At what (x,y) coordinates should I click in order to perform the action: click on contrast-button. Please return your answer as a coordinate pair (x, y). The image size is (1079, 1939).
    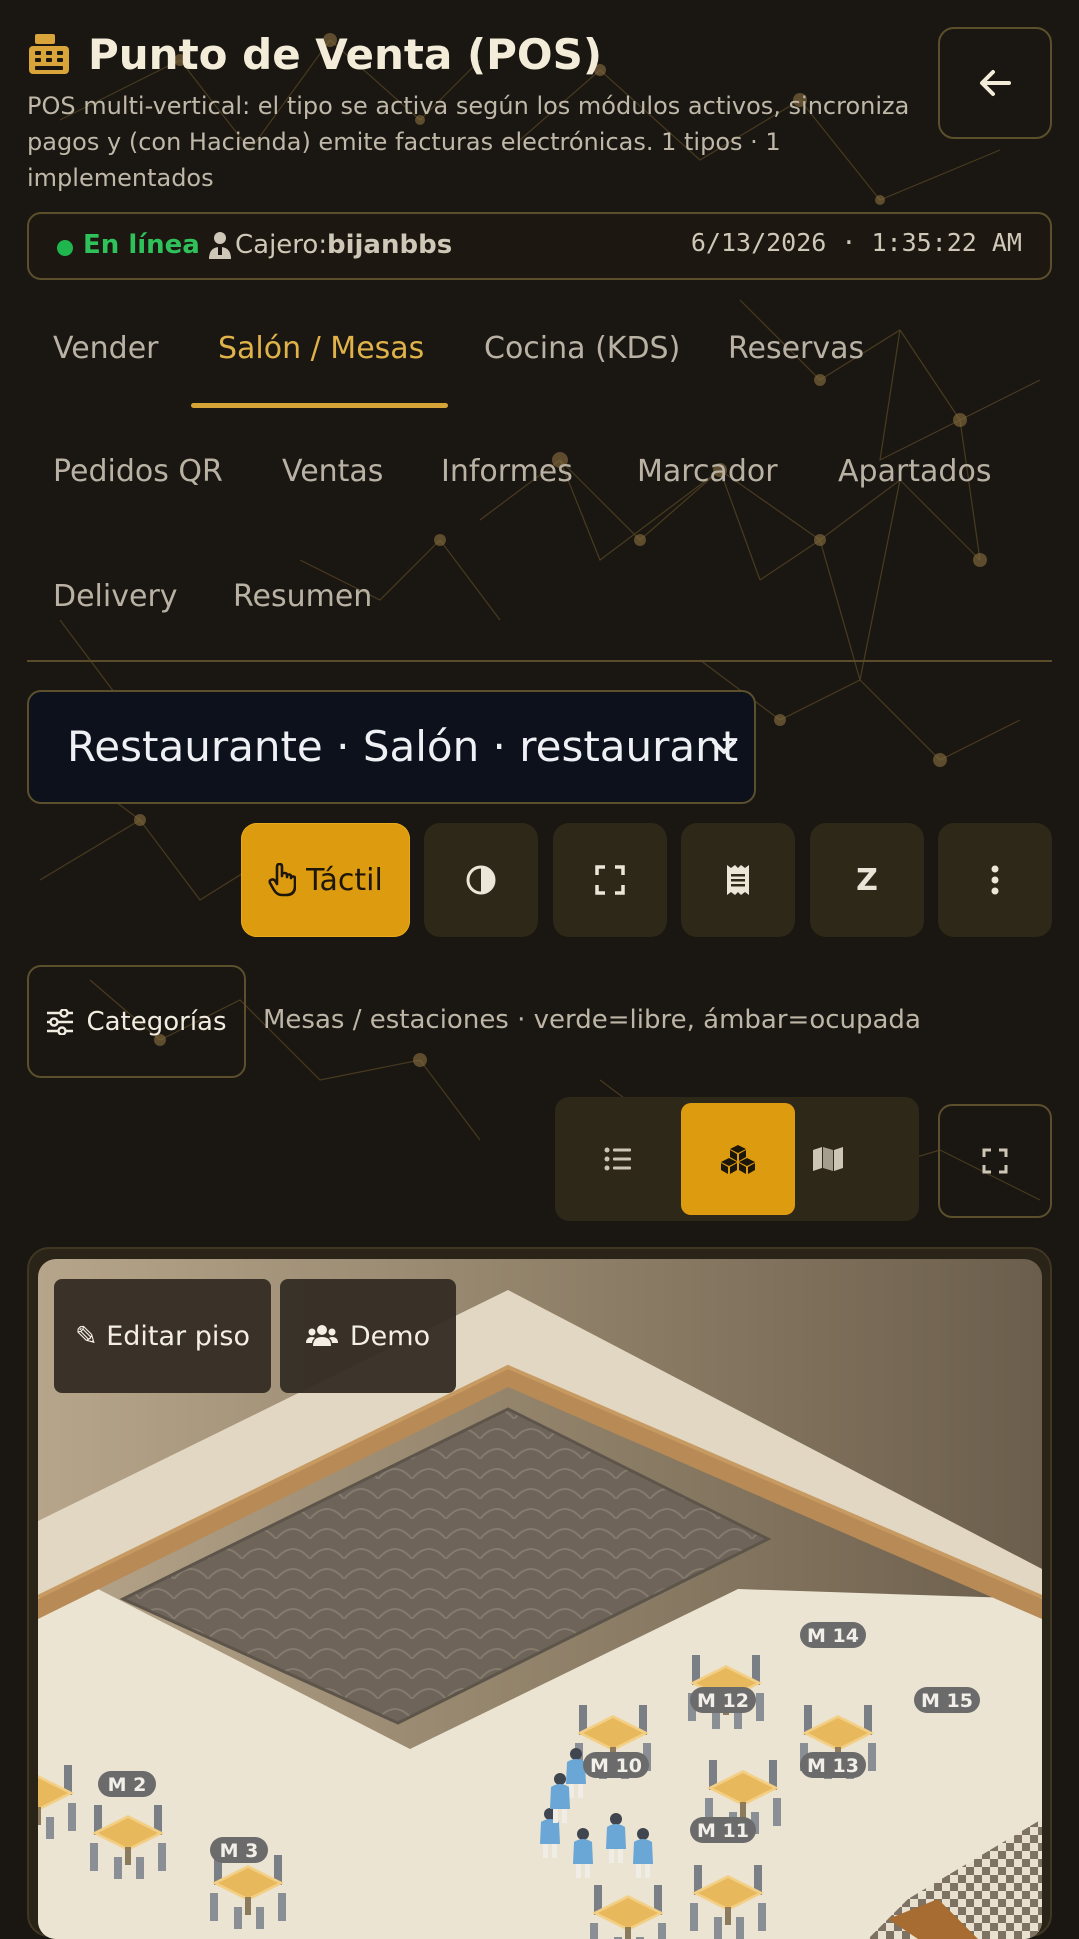
    Looking at the image, I should click on (481, 880).